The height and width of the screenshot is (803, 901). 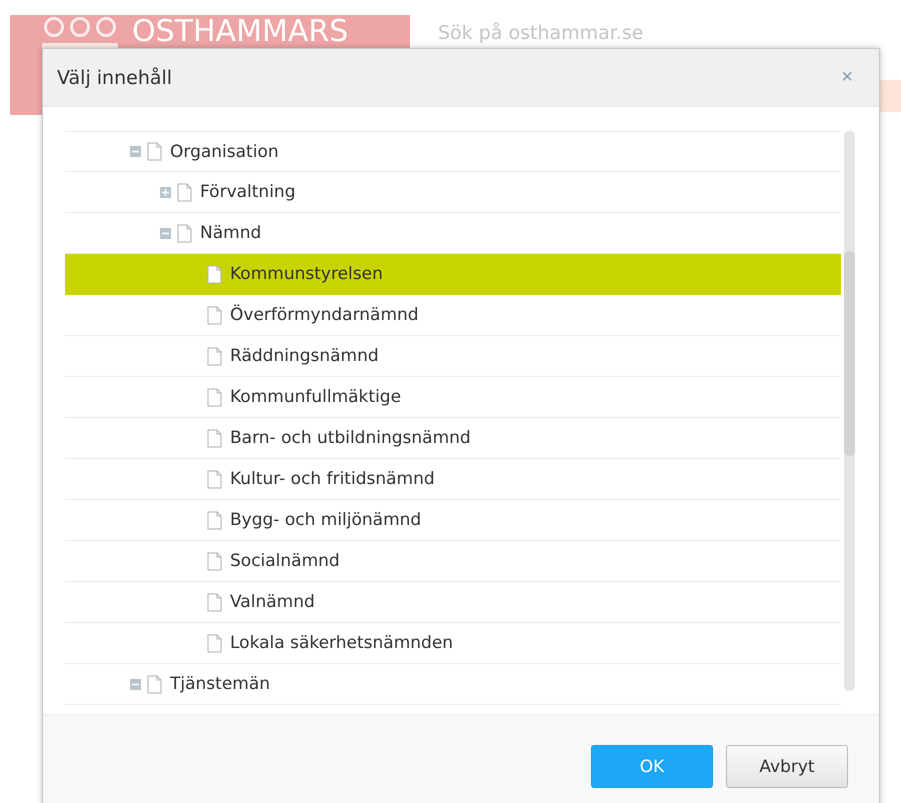 What do you see at coordinates (453, 274) in the screenshot?
I see `tree-item: Kommunstyrelsen` at bounding box center [453, 274].